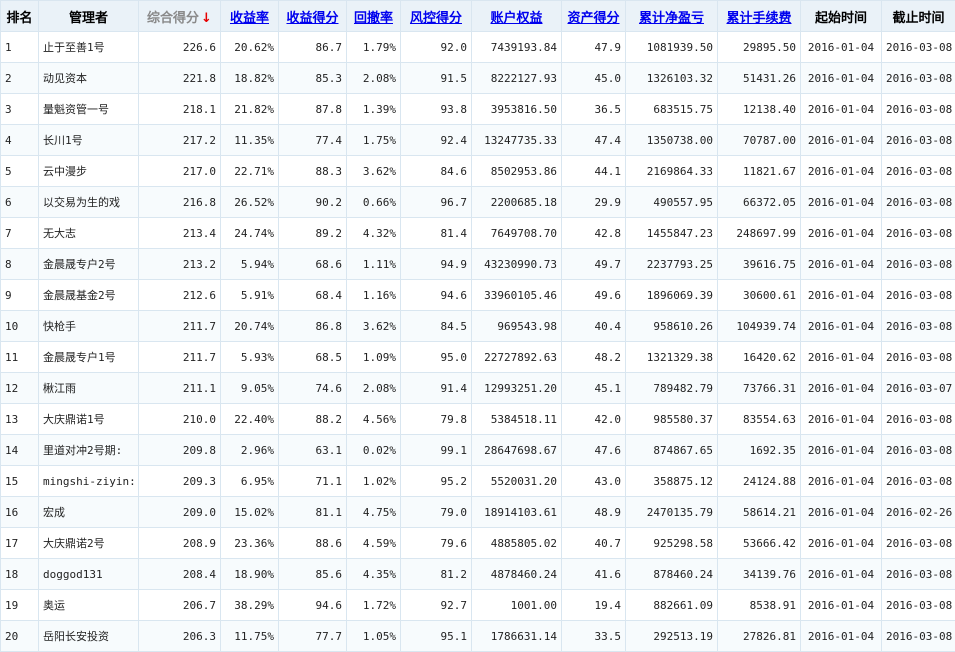 Image resolution: width=955 pixels, height=652 pixels. Describe the element at coordinates (313, 512) in the screenshot. I see `cell-return-score: 81.1` at that location.